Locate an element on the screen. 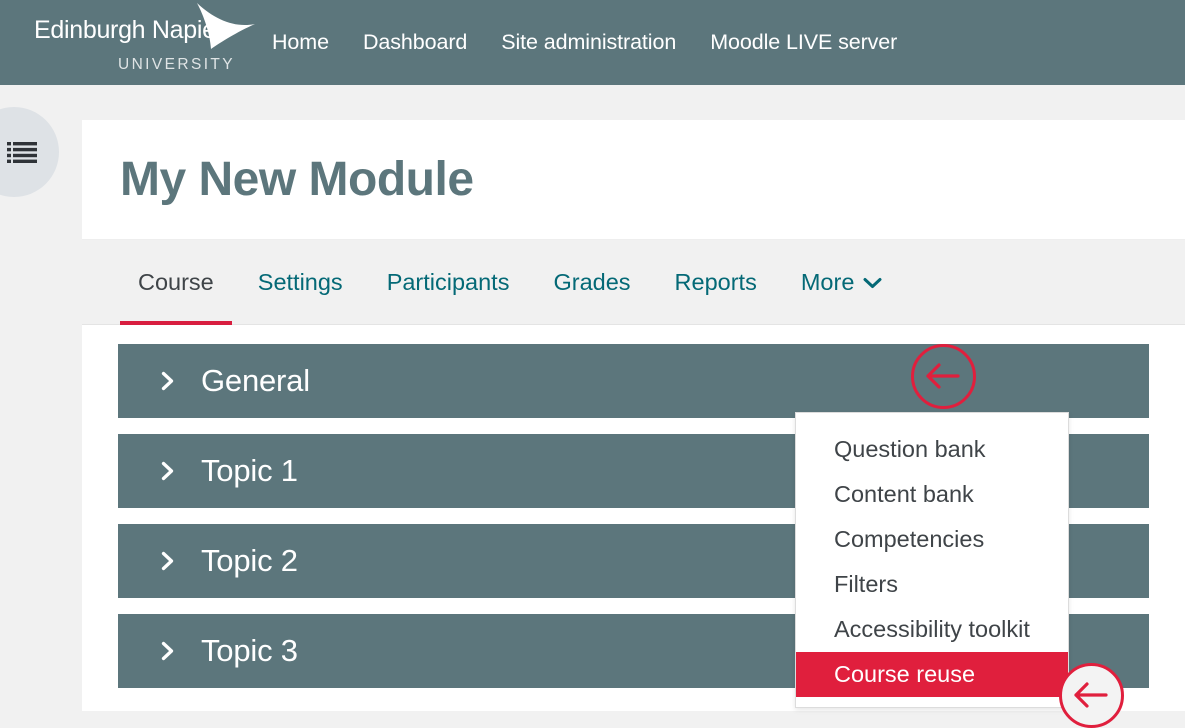 This screenshot has width=1185, height=728. section-general-label: General is located at coordinates (255, 380).